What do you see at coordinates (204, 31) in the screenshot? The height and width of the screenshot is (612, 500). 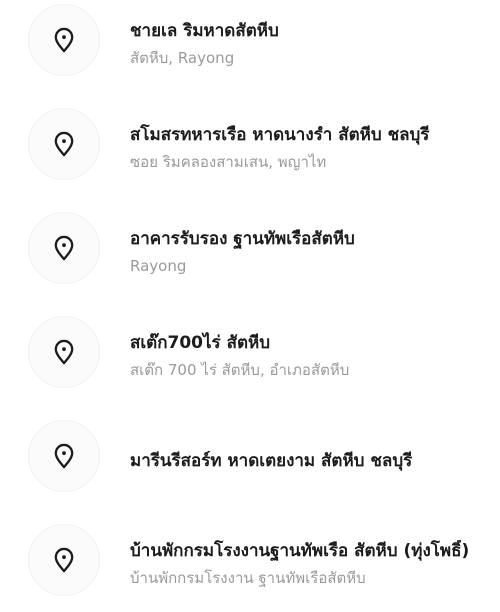 I see `place-title: ชายเล ริมหาดสัตหีบ` at bounding box center [204, 31].